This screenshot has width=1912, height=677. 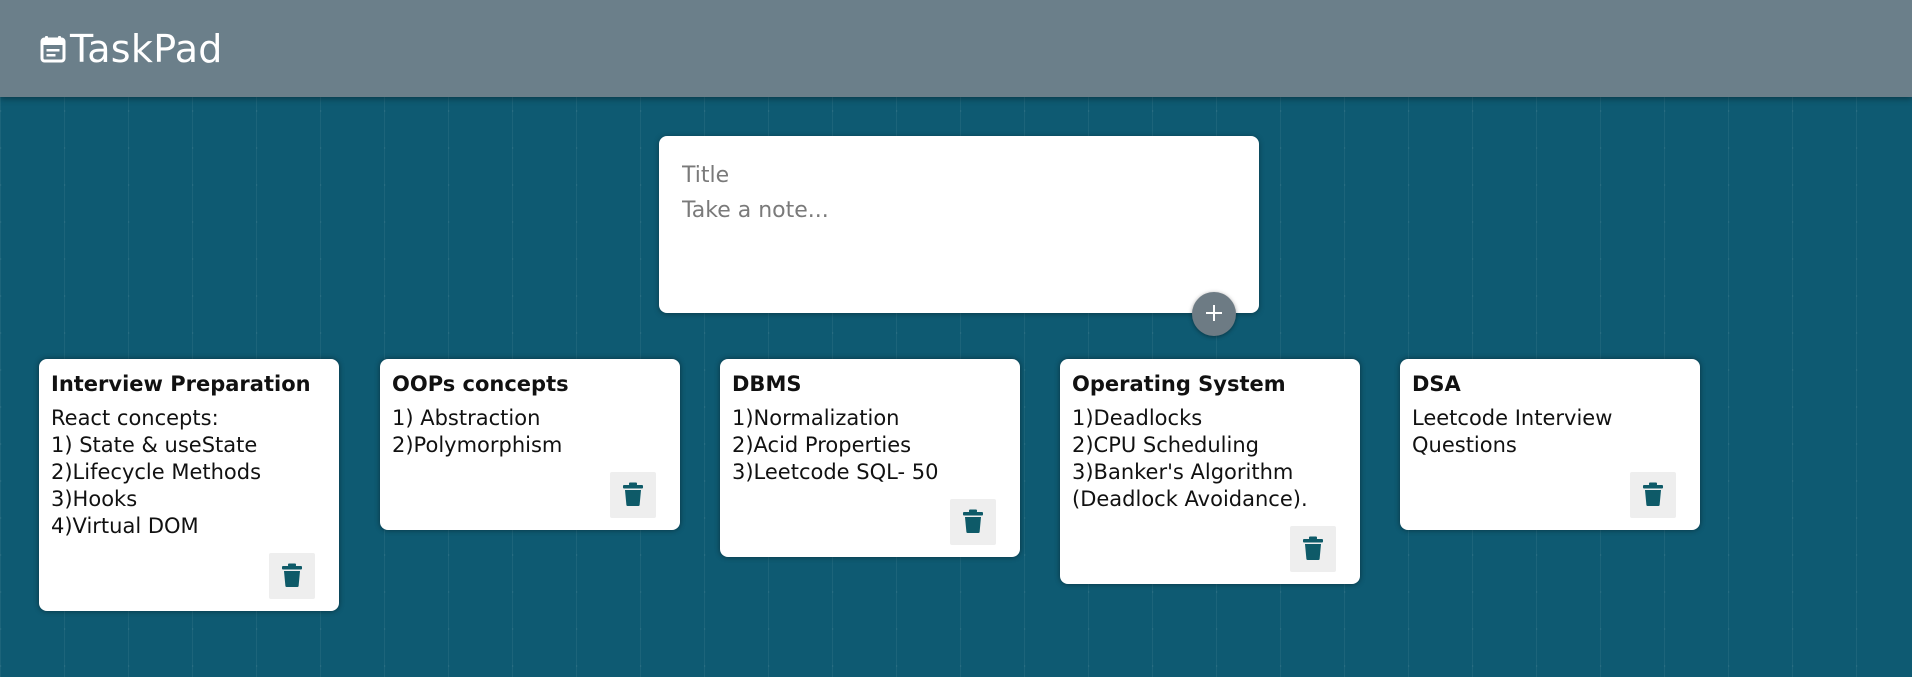 I want to click on note-line: 1) Abstraction, so click(x=466, y=418).